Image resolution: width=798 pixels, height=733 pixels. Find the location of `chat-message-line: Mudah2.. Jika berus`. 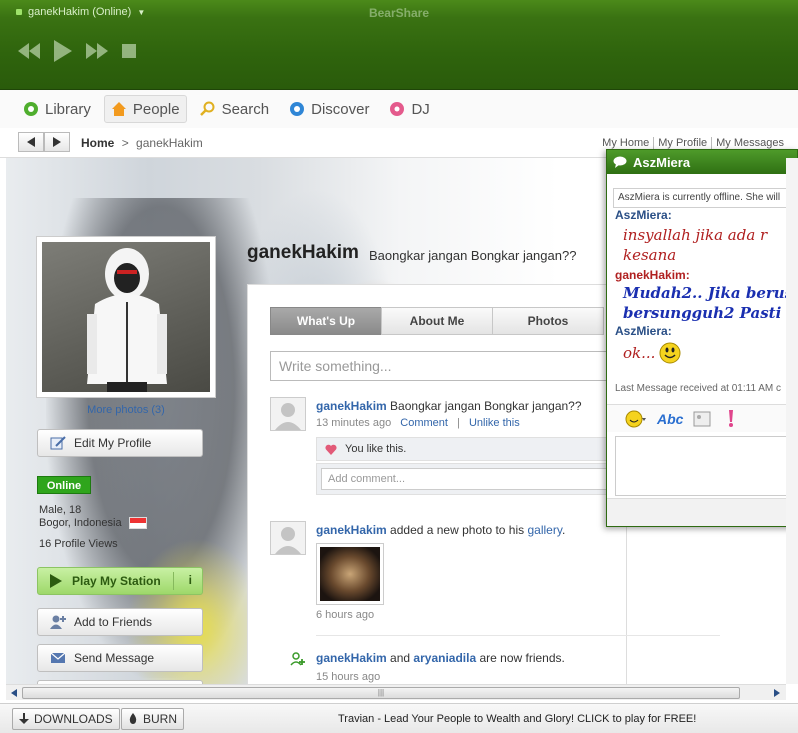

chat-message-line: Mudah2.. Jika berus is located at coordinates (708, 293).